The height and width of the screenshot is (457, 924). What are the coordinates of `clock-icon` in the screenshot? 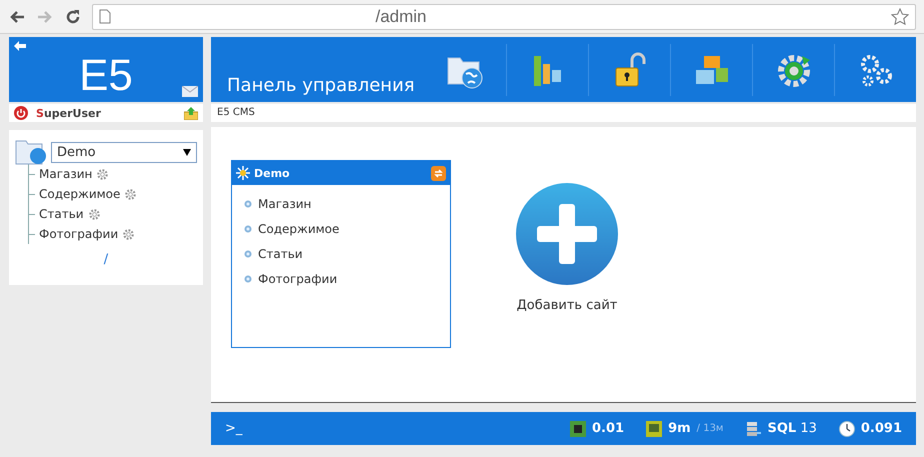 It's located at (846, 428).